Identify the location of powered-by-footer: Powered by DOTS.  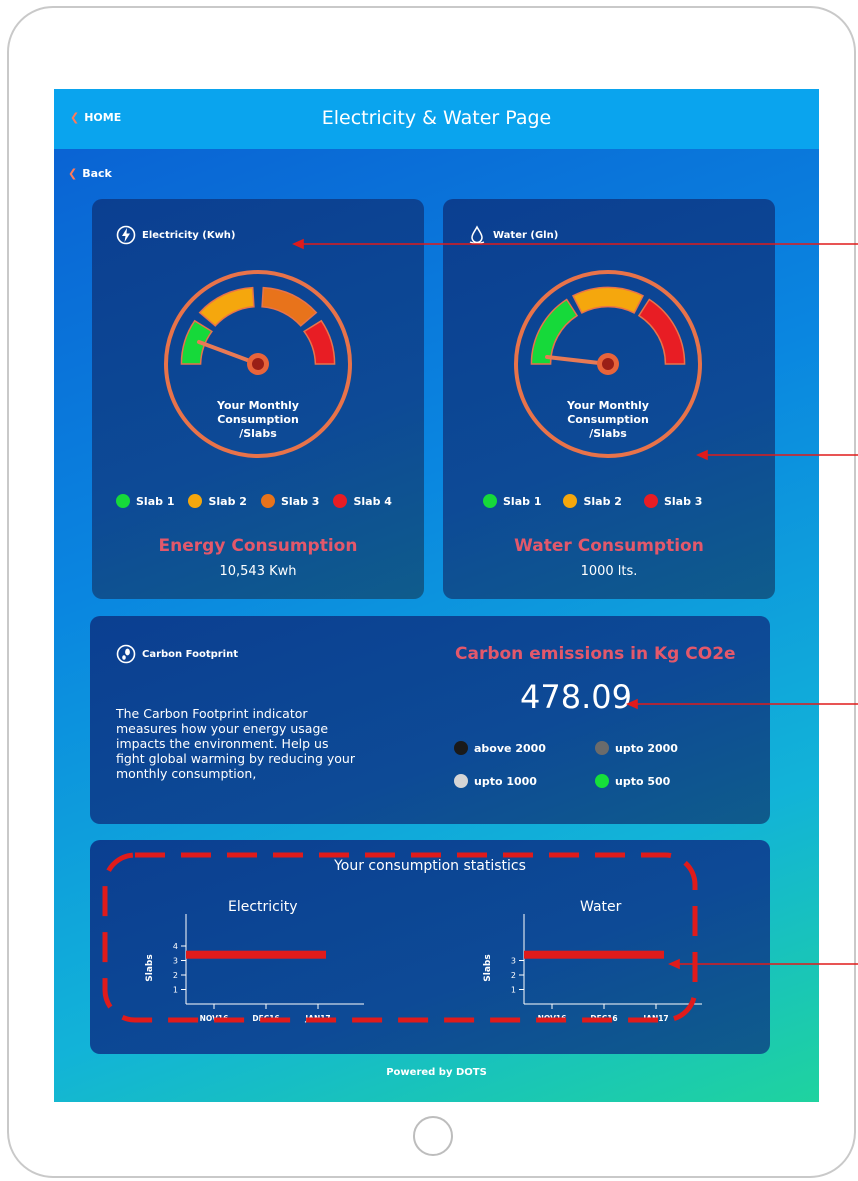
(436, 1072).